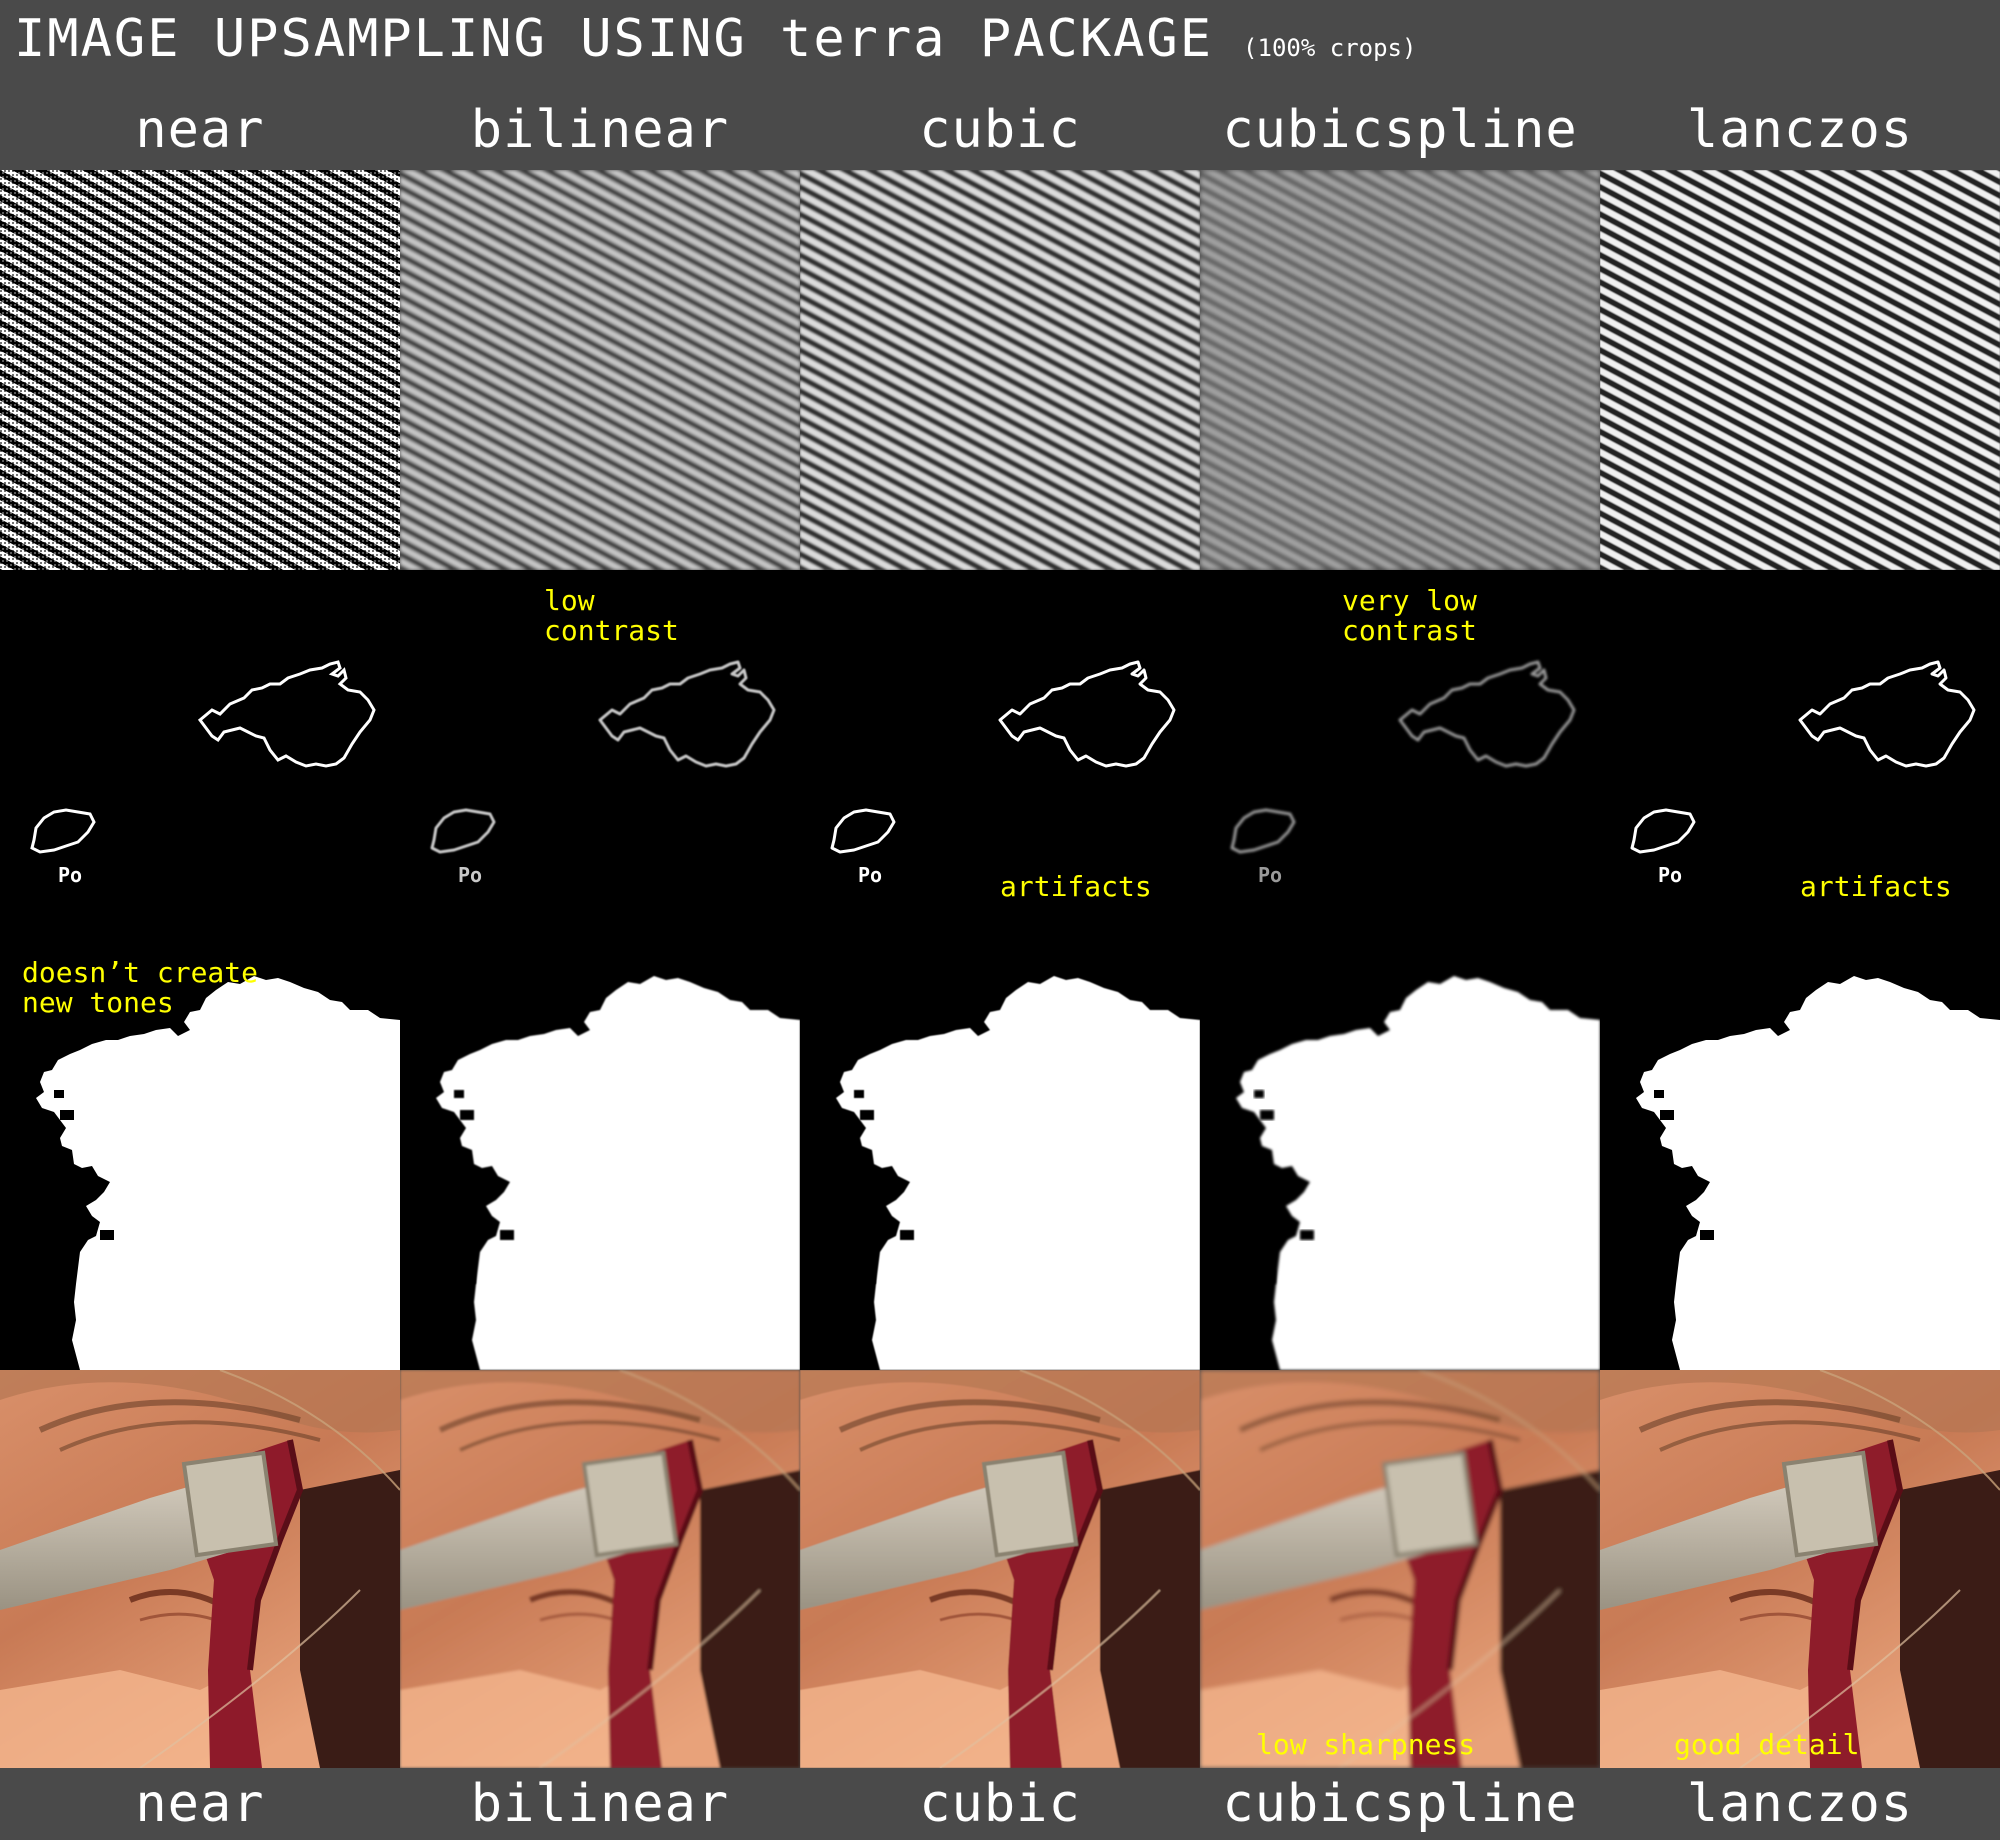 This screenshot has height=1840, width=2000. What do you see at coordinates (600, 130) in the screenshot?
I see `column-header-bilinear: bilinear` at bounding box center [600, 130].